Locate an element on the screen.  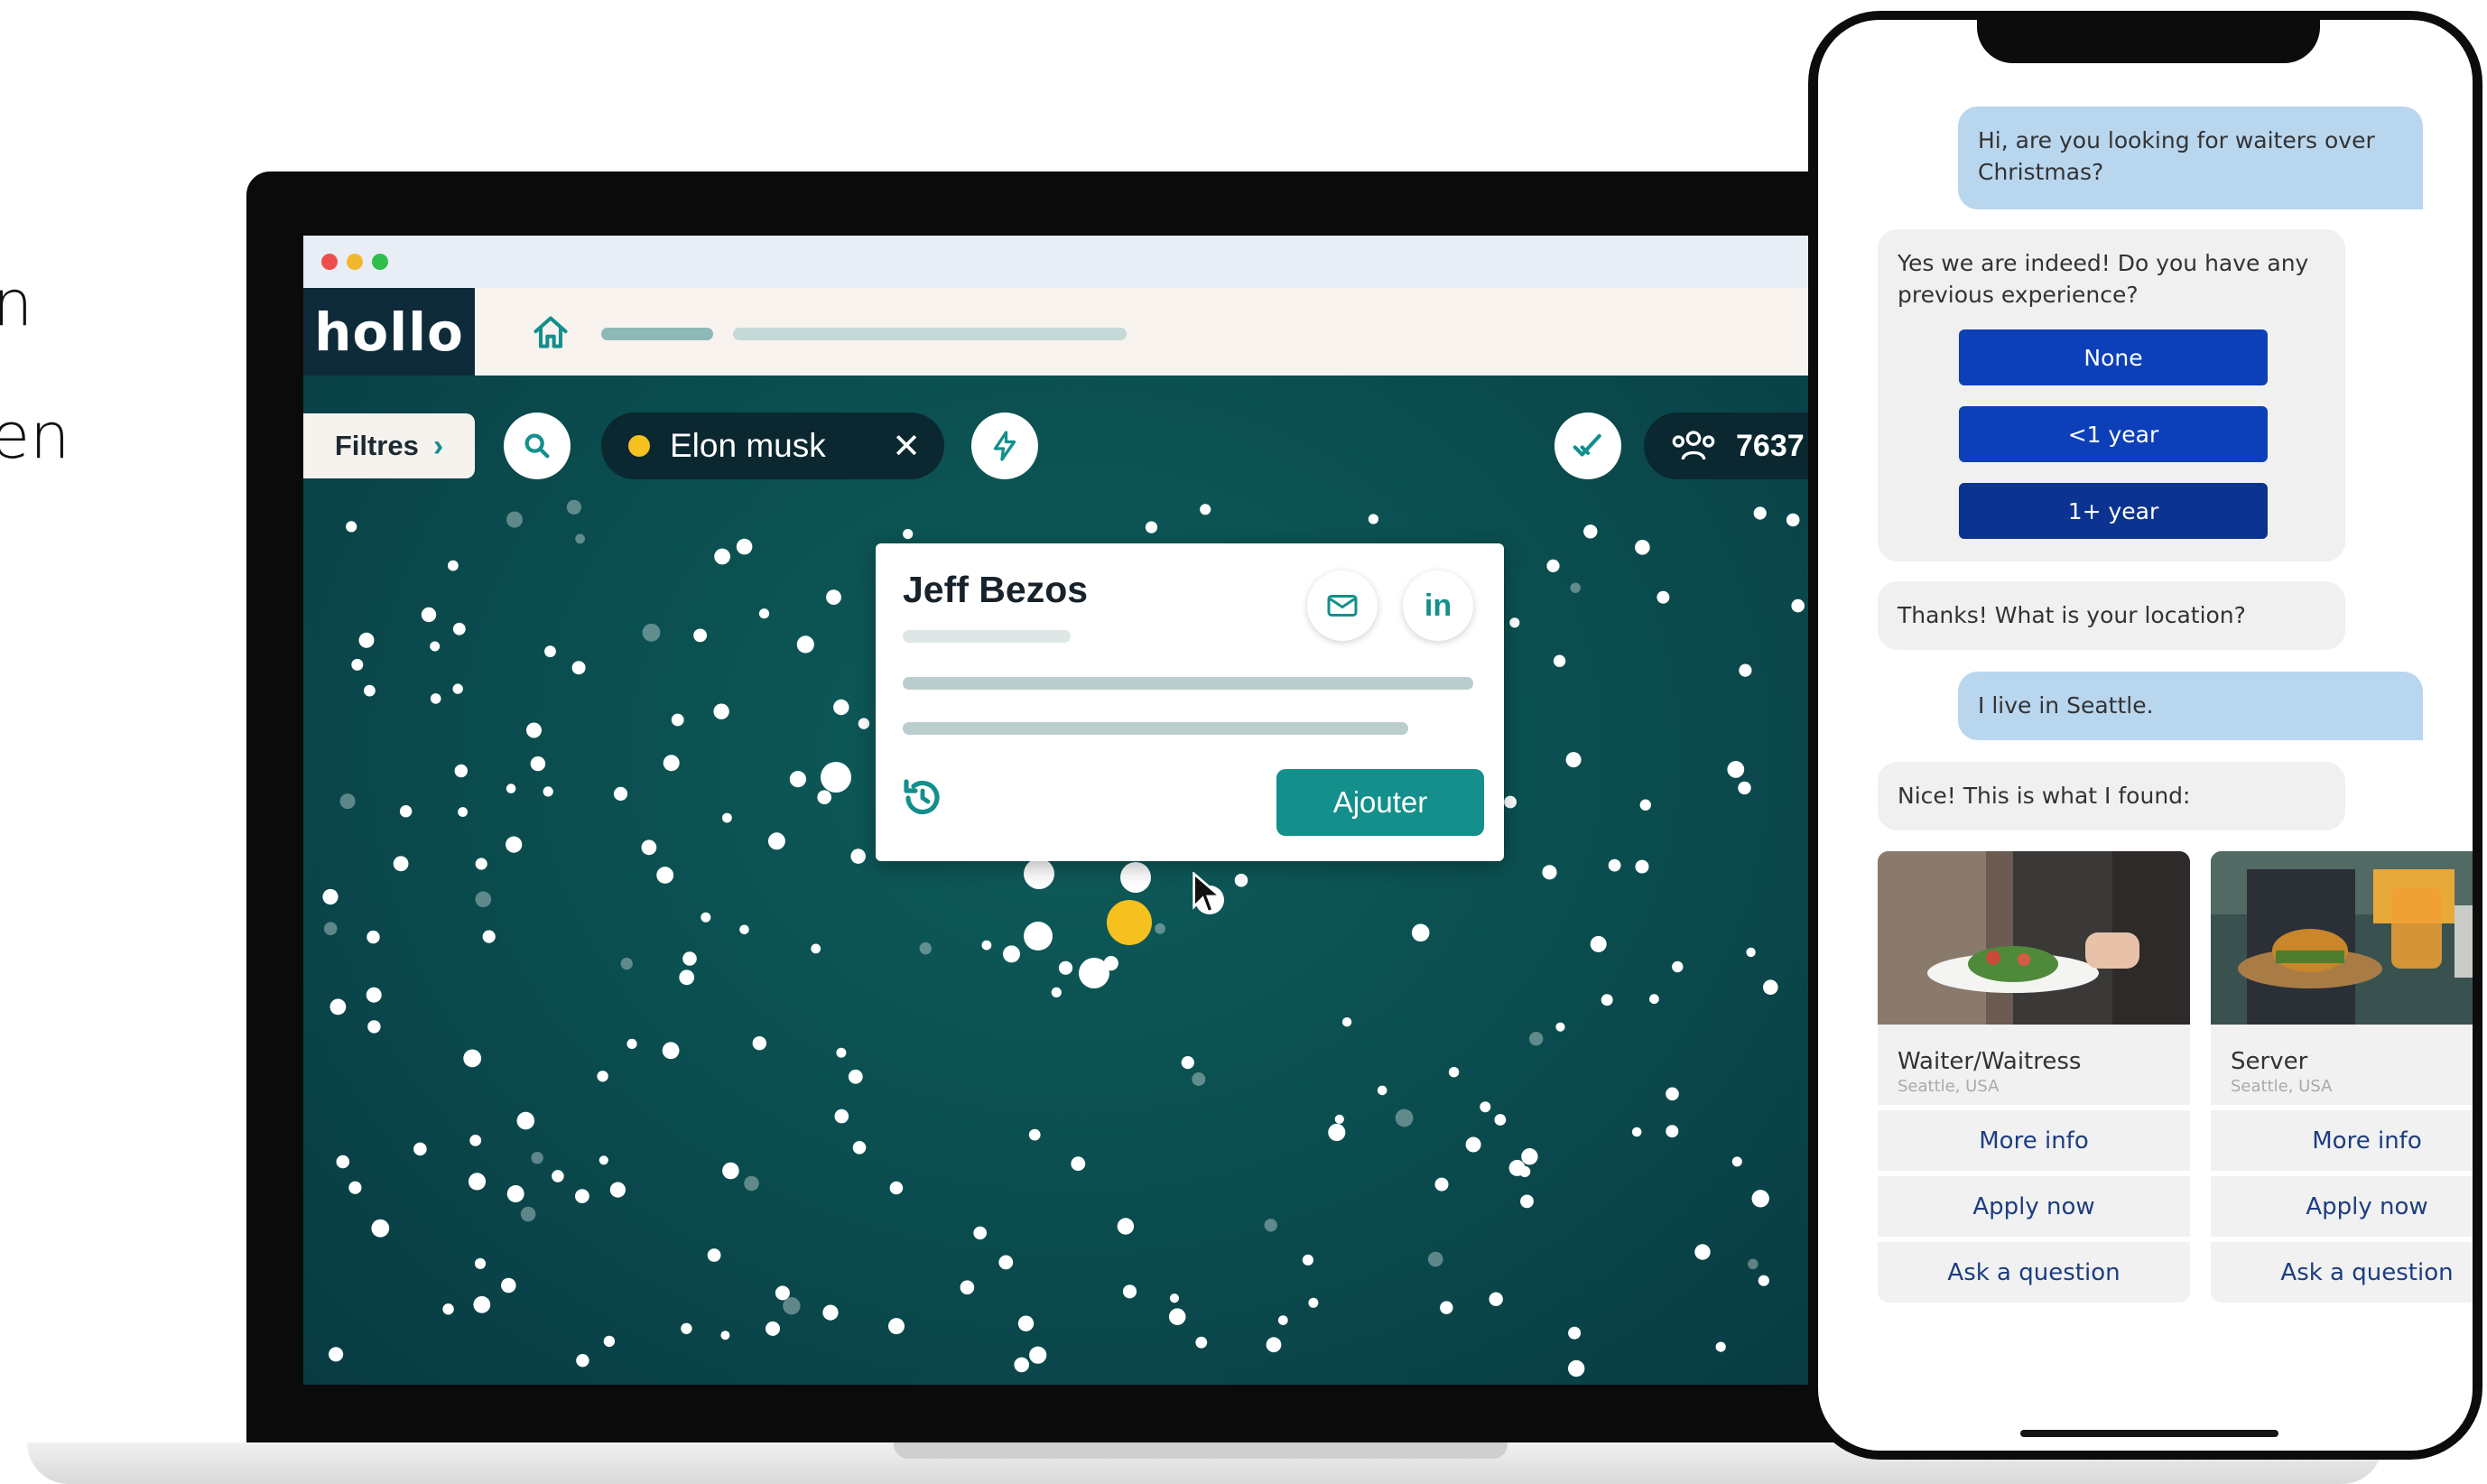
search-button is located at coordinates (537, 446).